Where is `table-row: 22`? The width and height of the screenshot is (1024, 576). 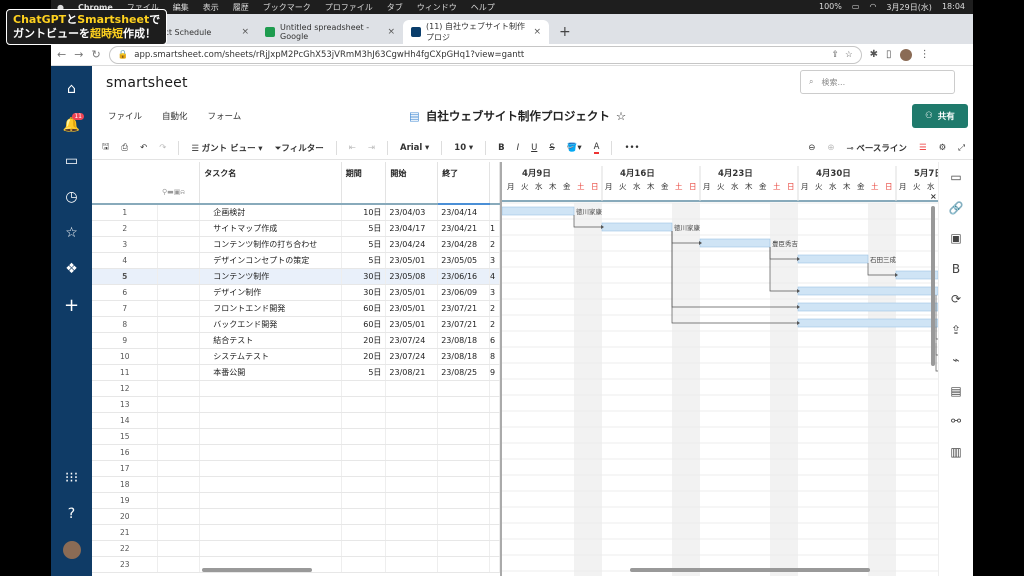
table-row: 22 is located at coordinates (296, 548).